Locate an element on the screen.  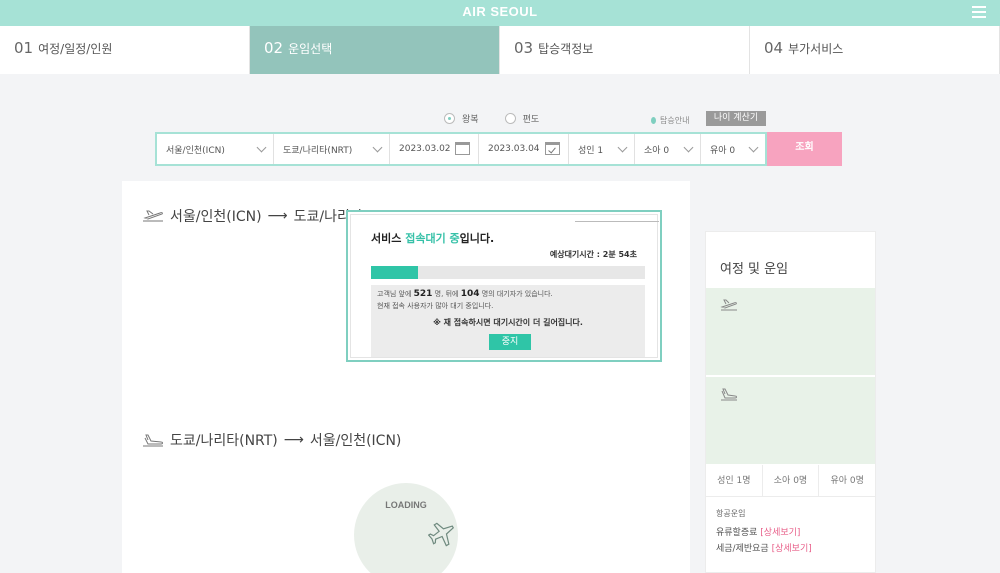
return-date-value: 2023.03.04 is located at coordinates (514, 149).